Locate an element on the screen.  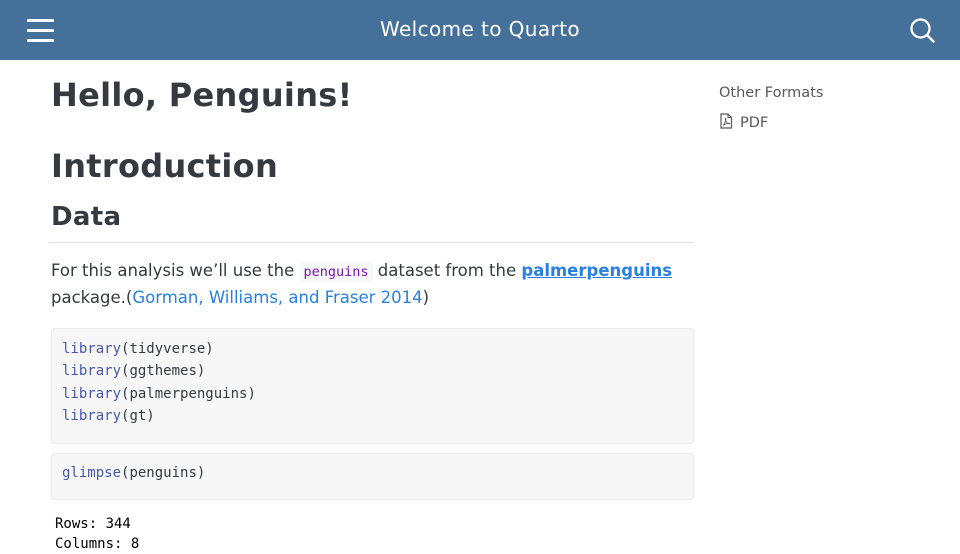
code-line: library(gt) is located at coordinates (108, 415).